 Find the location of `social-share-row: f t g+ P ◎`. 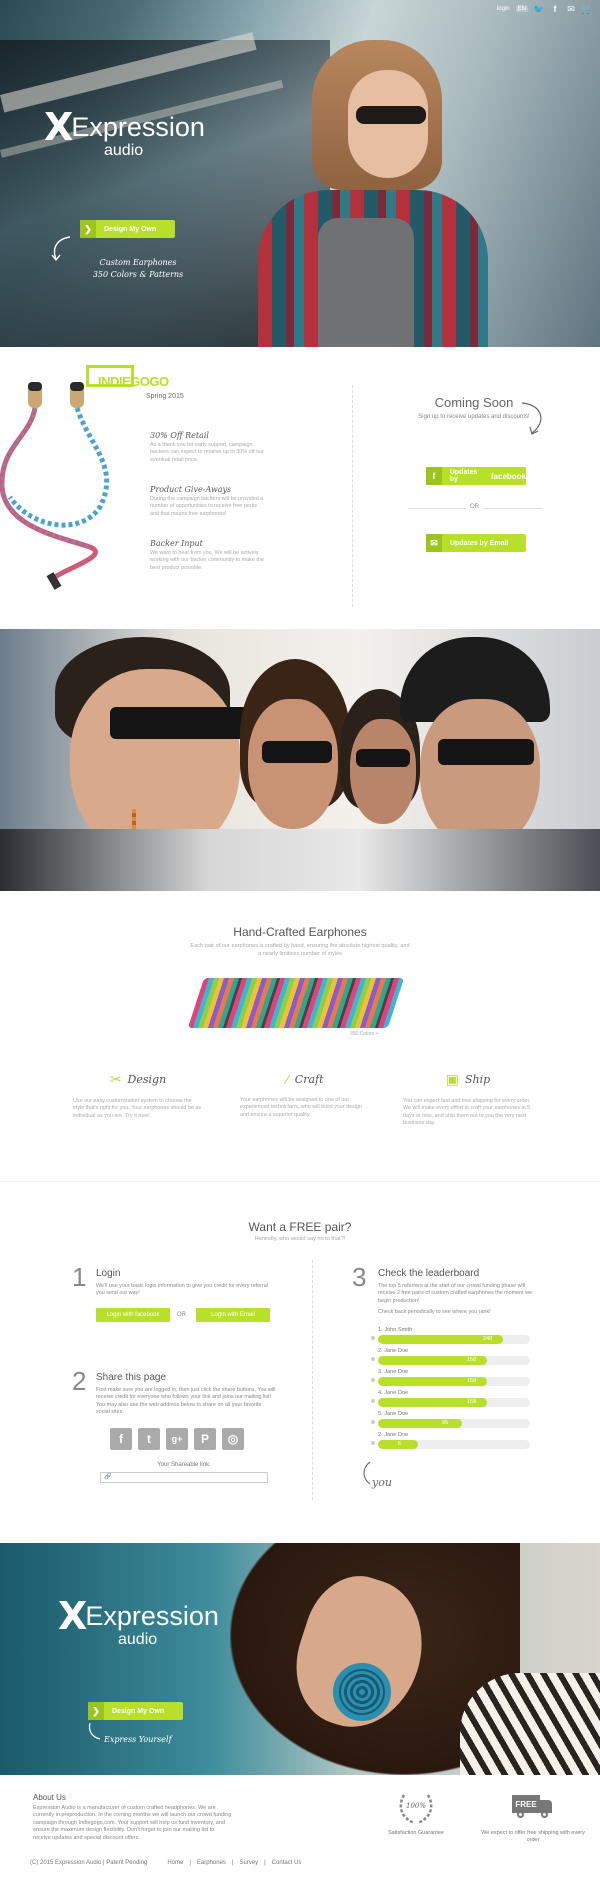

social-share-row: f t g+ P ◎ is located at coordinates (177, 1439).